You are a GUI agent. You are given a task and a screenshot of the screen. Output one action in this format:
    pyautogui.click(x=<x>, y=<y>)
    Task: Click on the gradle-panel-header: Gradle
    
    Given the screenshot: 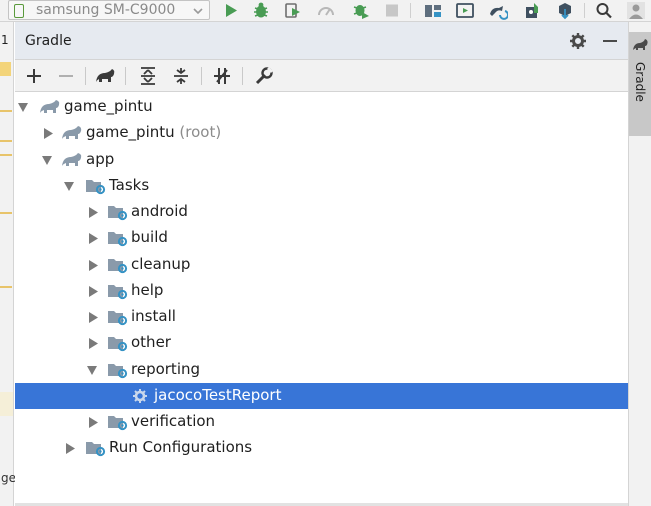 What is the action you would take?
    pyautogui.click(x=321, y=41)
    